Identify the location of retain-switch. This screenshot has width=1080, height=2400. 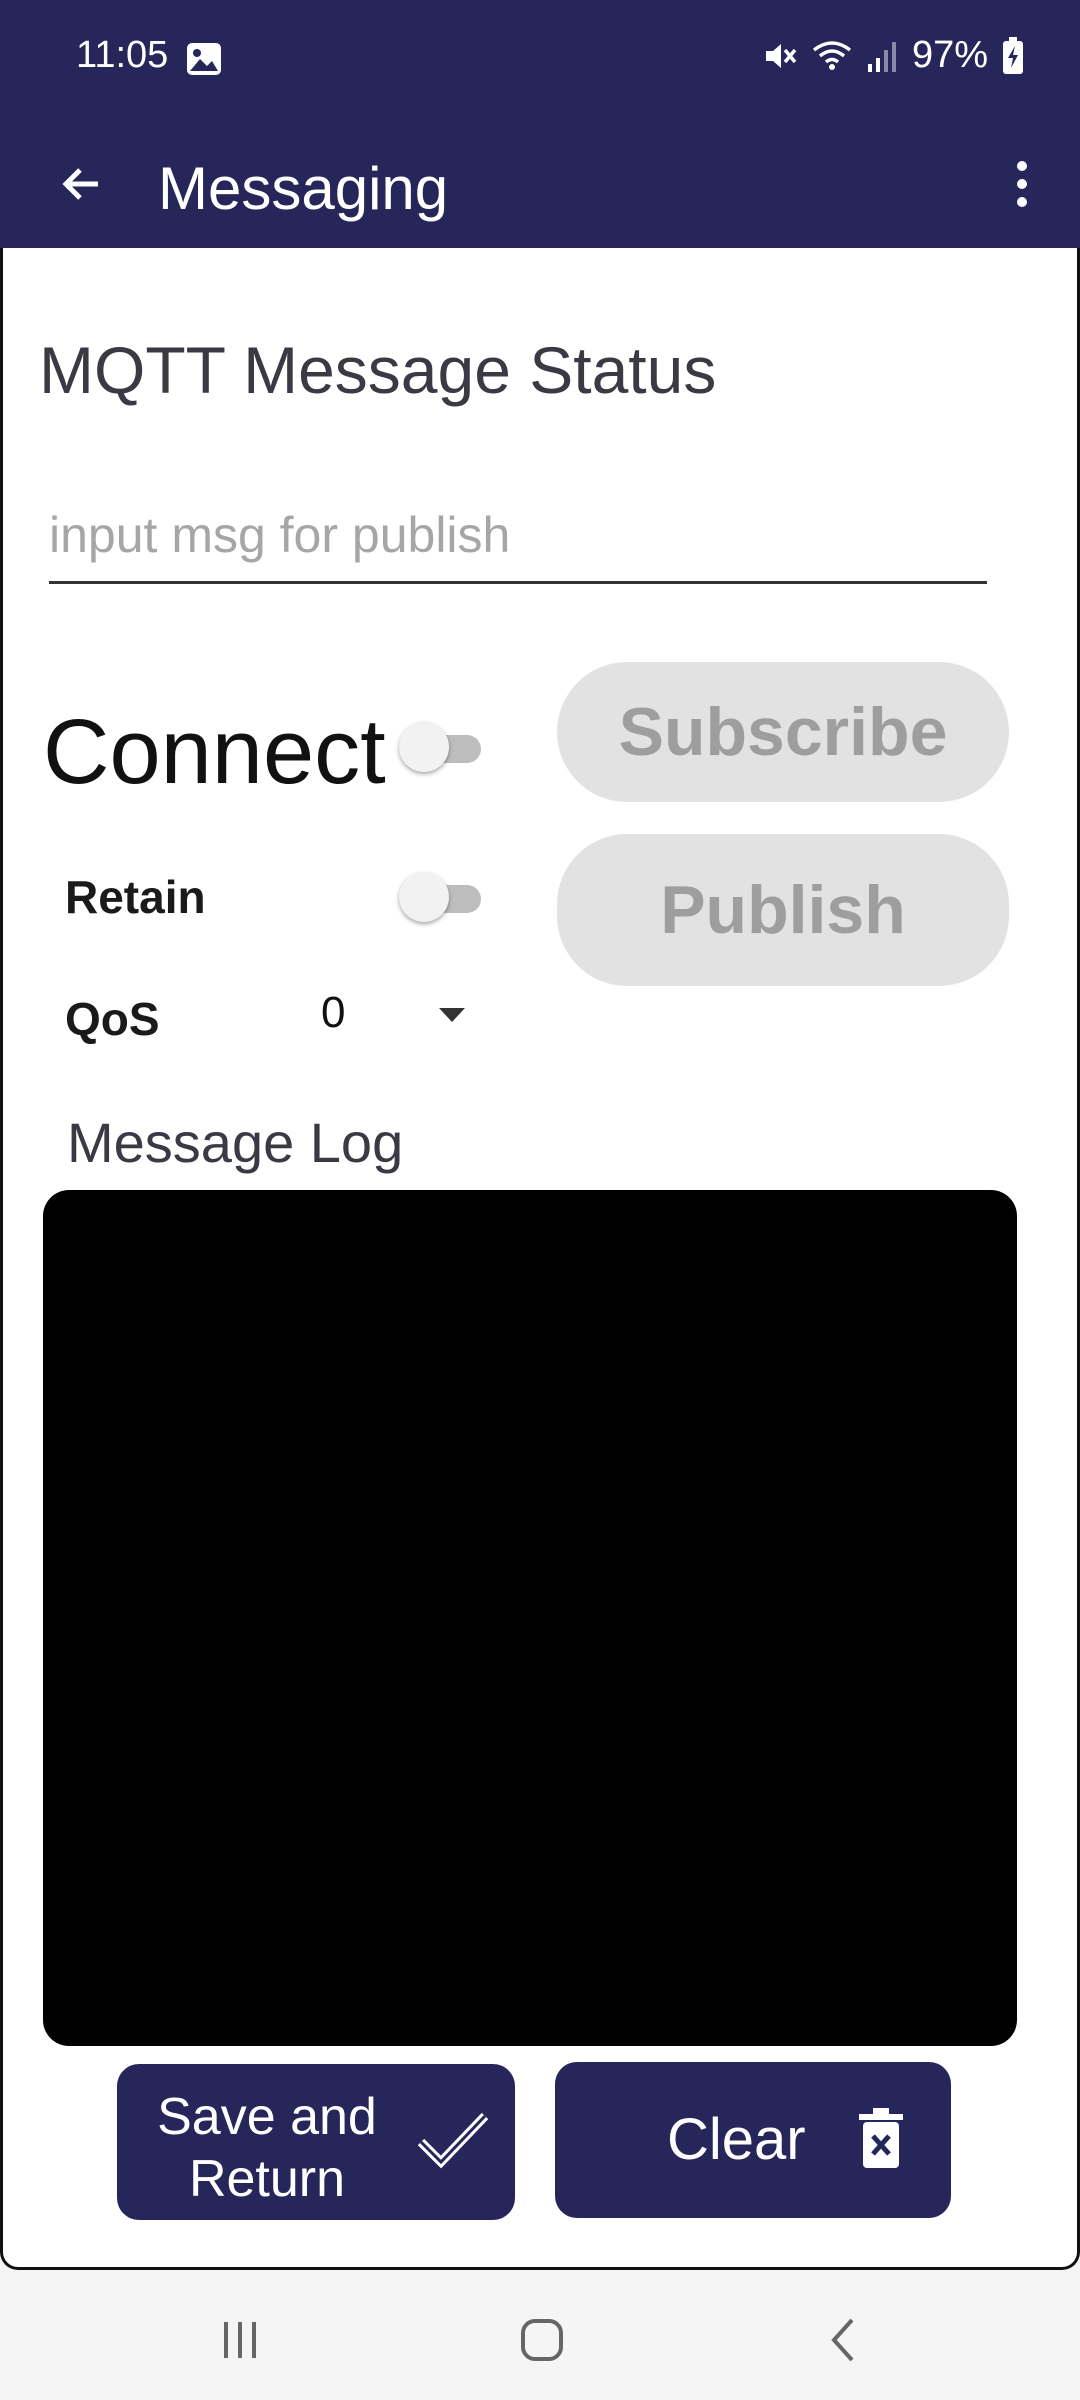
(442, 897).